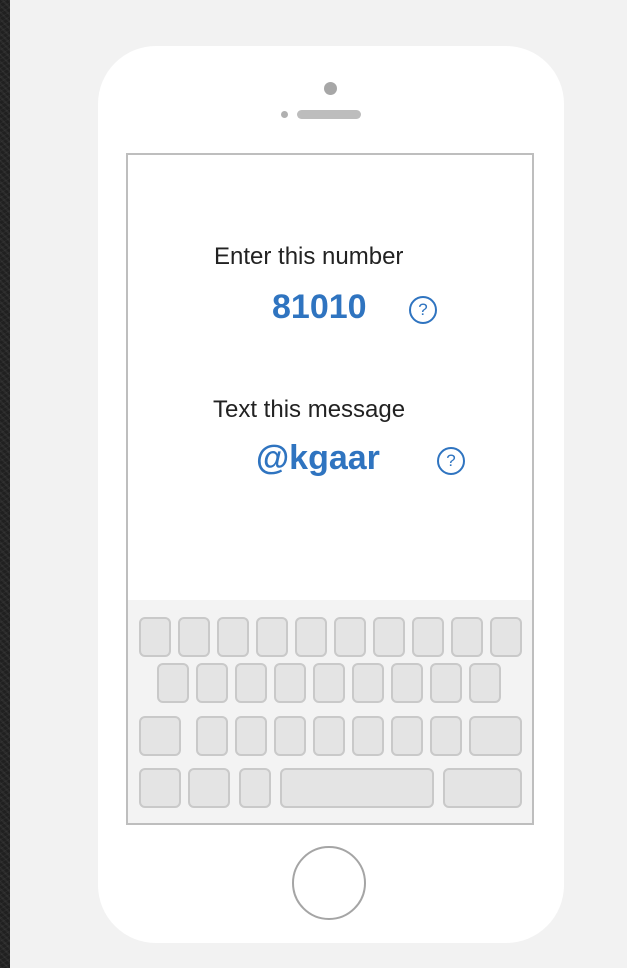  What do you see at coordinates (319, 307) in the screenshot?
I see `short-code-number: 81010` at bounding box center [319, 307].